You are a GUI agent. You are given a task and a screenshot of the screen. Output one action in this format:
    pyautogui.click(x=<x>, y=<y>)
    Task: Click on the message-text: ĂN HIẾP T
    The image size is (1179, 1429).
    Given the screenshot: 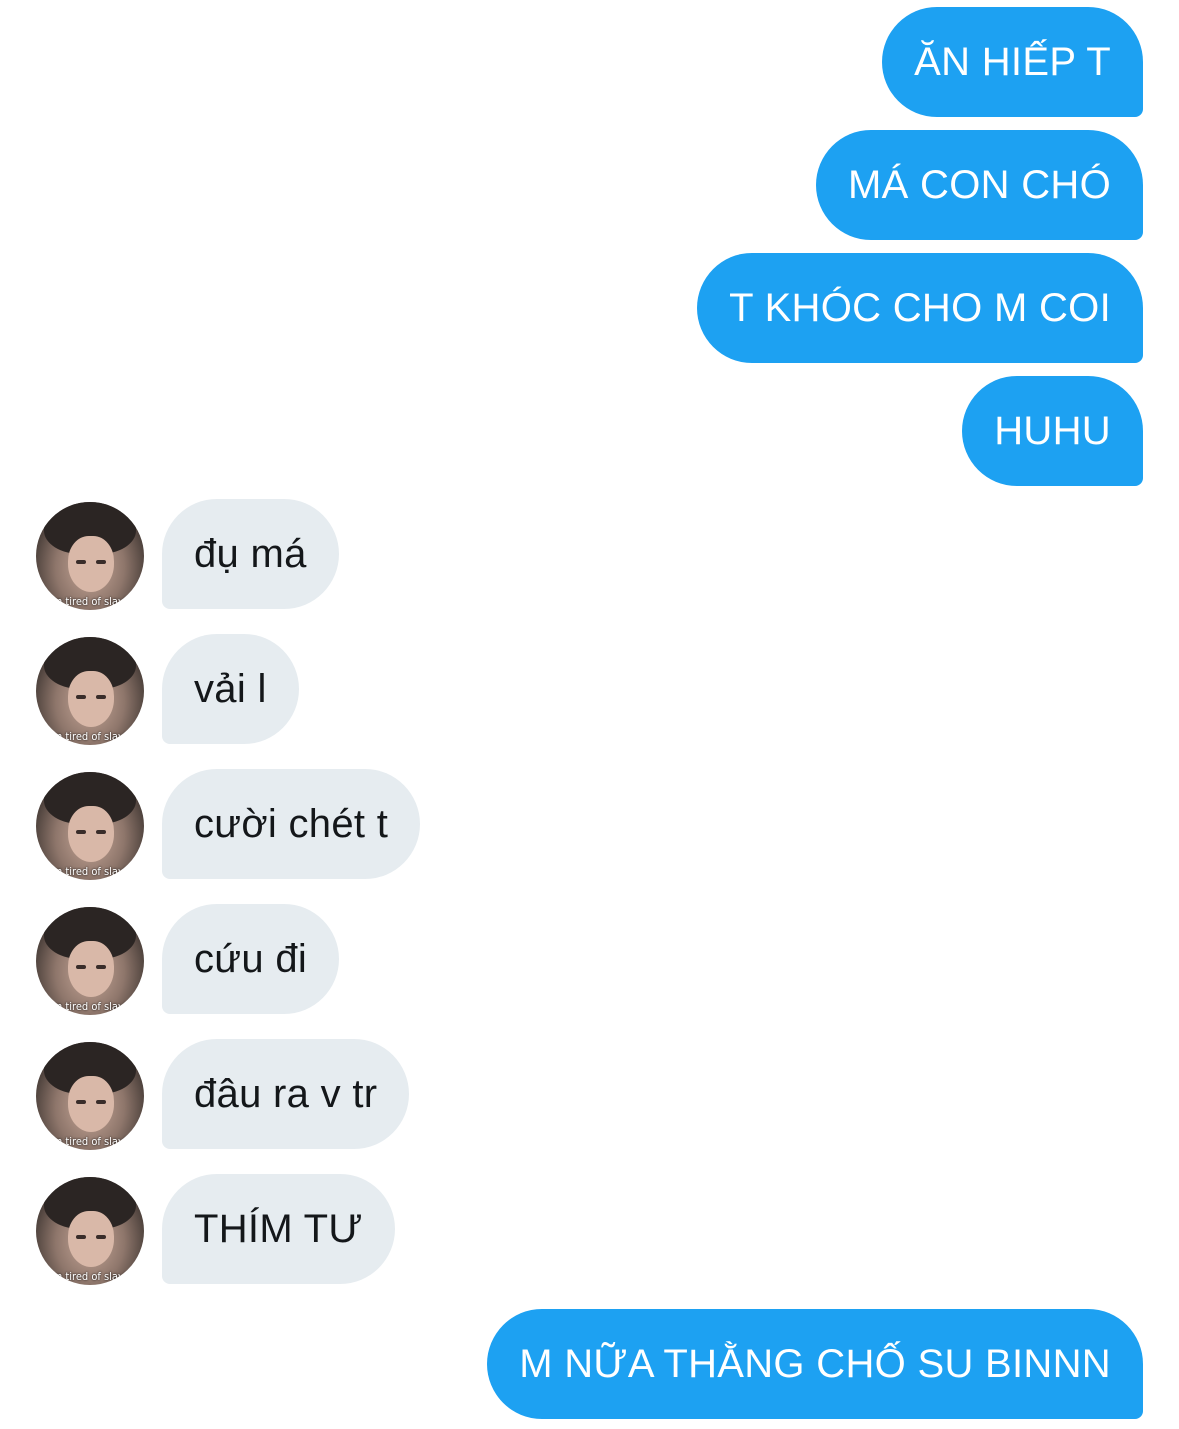 What is the action you would take?
    pyautogui.click(x=1012, y=61)
    